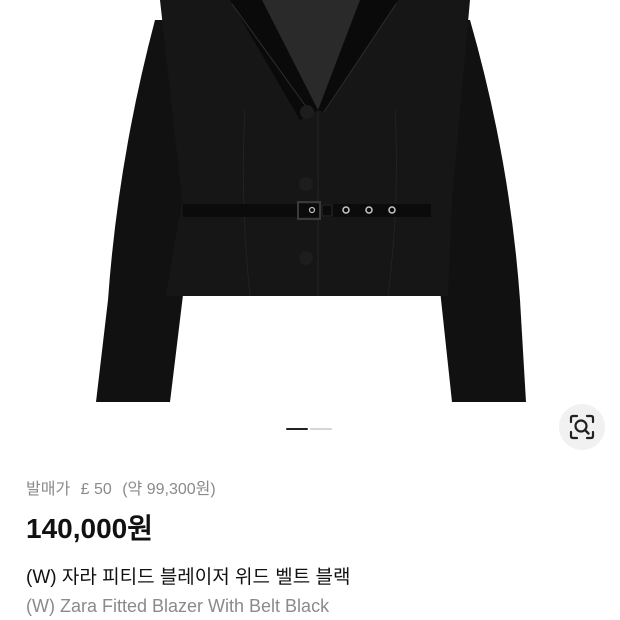 The width and height of the screenshot is (620, 620). Describe the element at coordinates (96, 489) in the screenshot. I see `release-price: £ 50` at that location.